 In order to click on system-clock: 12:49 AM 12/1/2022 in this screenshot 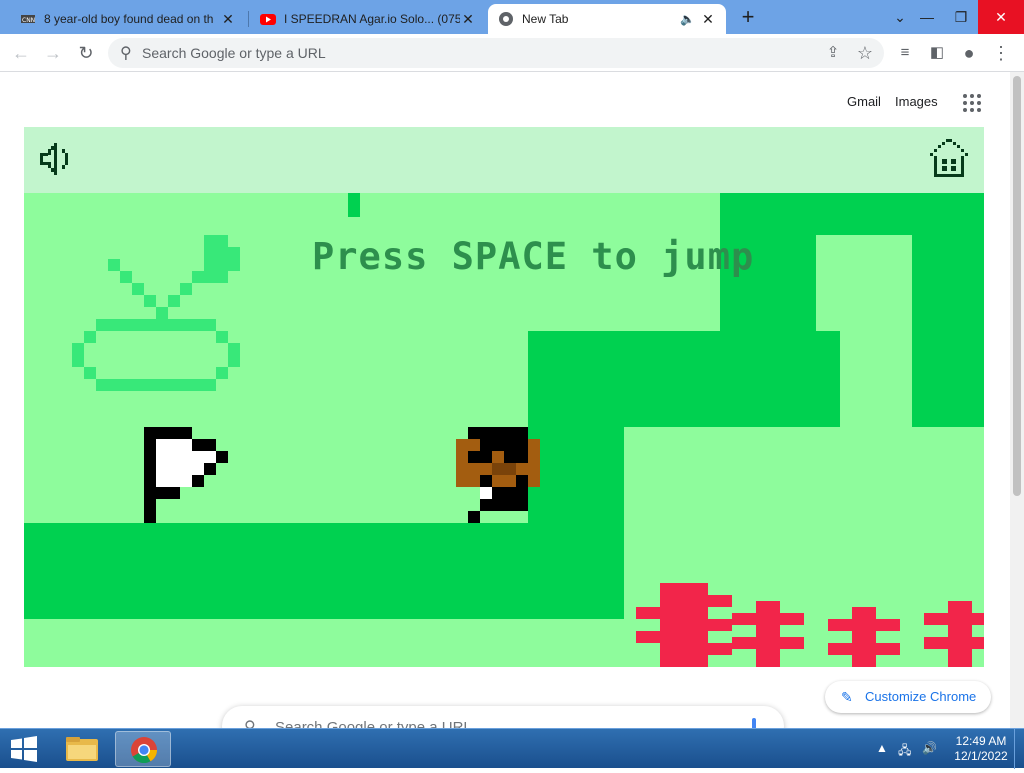, I will do `click(981, 749)`.